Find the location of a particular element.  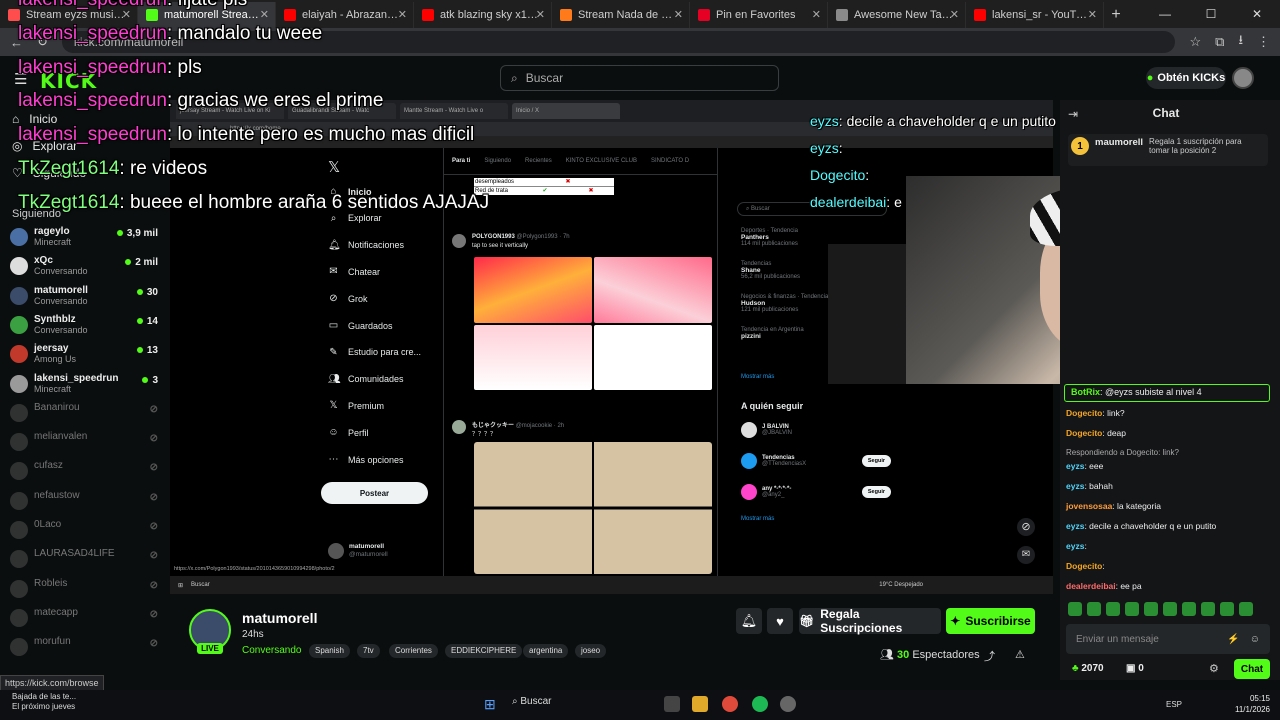

browser-tab: Awesome New Tab Page✕ is located at coordinates (897, 15).